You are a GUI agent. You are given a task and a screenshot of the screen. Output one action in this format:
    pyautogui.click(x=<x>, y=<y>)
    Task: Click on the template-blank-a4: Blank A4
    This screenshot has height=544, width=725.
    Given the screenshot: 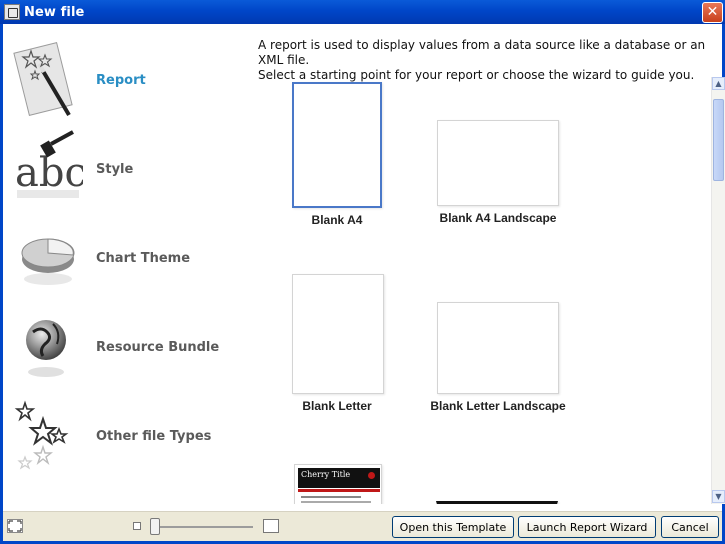 What is the action you would take?
    pyautogui.click(x=337, y=154)
    